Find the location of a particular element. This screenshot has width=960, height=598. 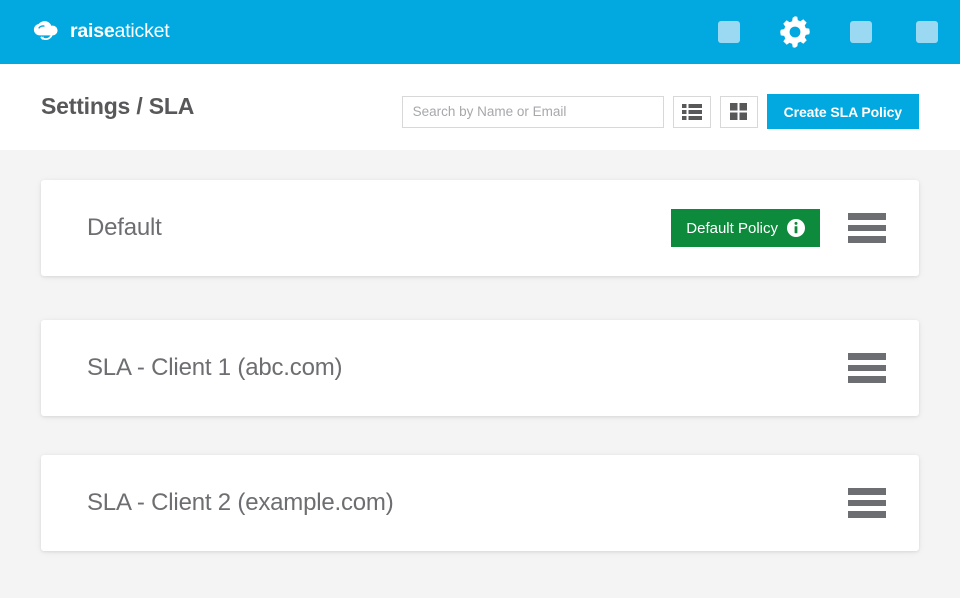

gear-icon is located at coordinates (795, 32).